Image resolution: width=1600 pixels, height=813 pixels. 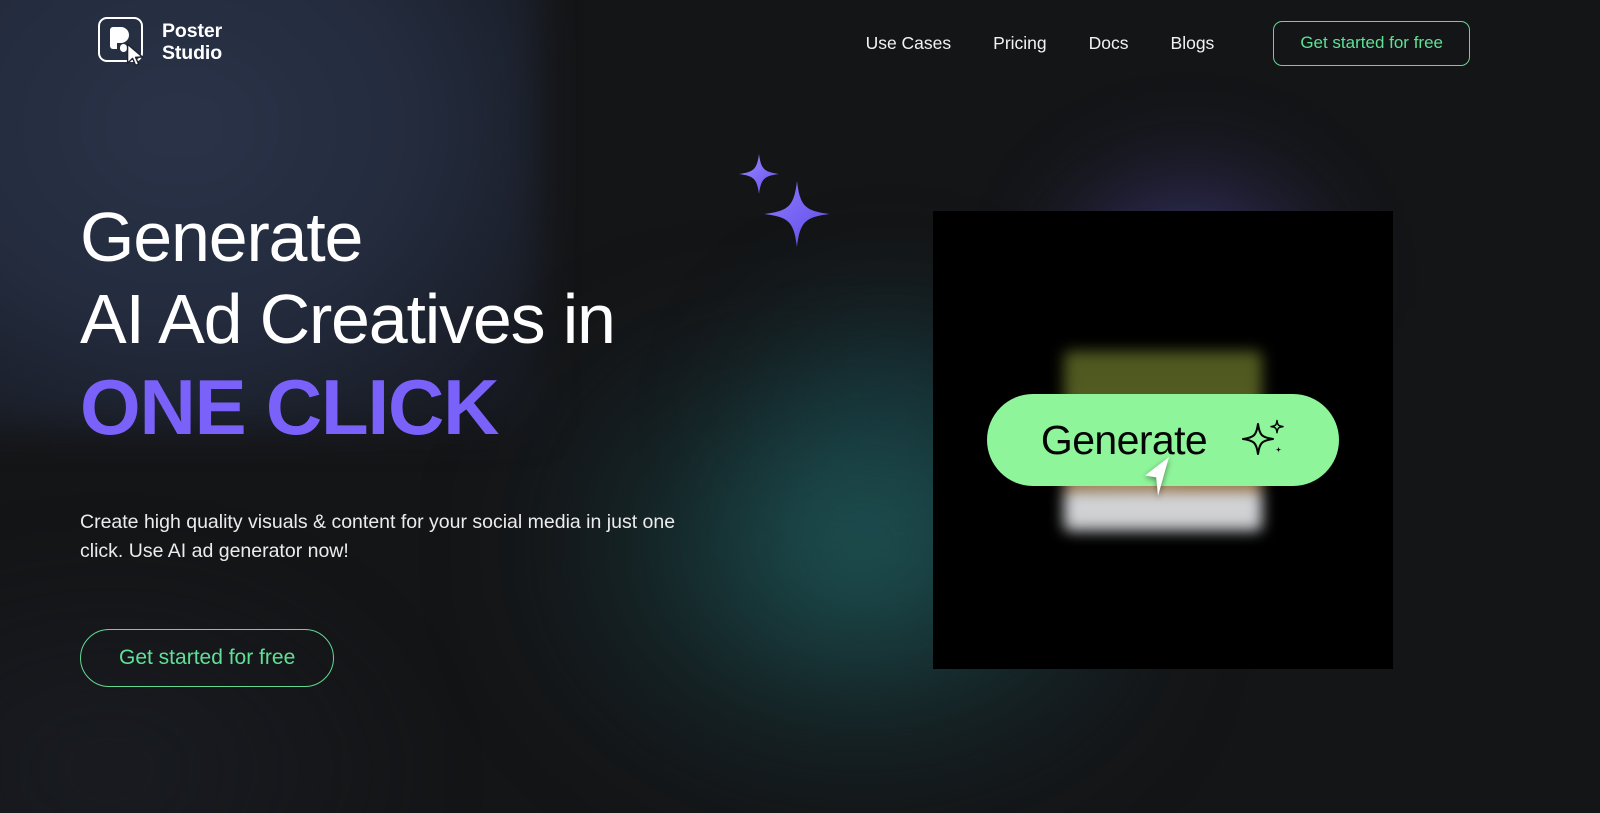 What do you see at coordinates (784, 200) in the screenshot?
I see `sparkle-stars-icon` at bounding box center [784, 200].